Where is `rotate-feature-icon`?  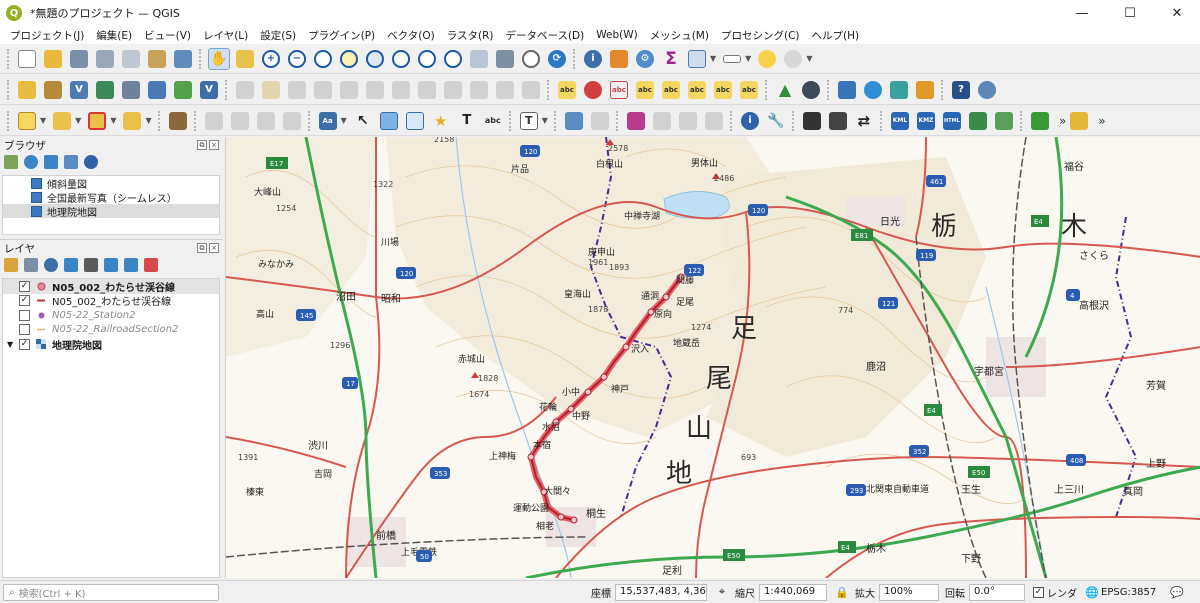 rotate-feature-icon is located at coordinates (240, 121).